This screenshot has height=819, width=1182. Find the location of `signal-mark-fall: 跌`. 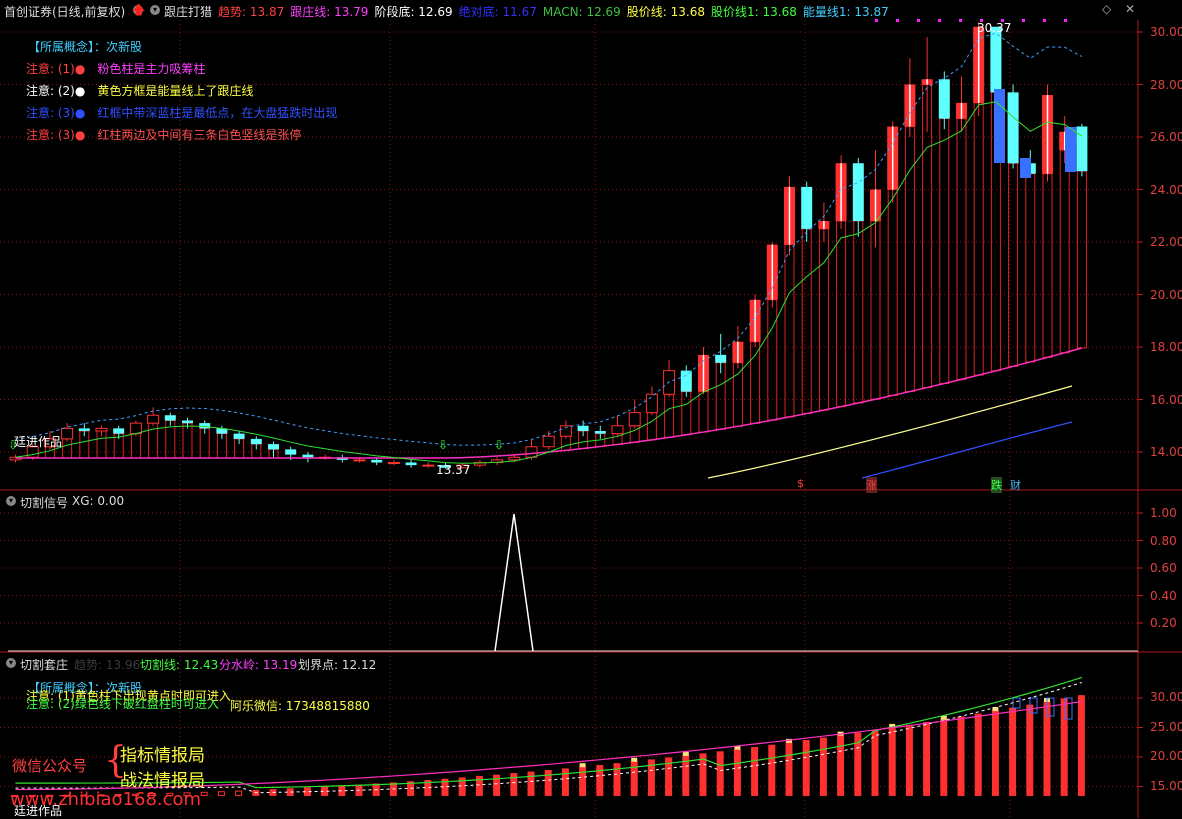

signal-mark-fall: 跌 is located at coordinates (996, 485).